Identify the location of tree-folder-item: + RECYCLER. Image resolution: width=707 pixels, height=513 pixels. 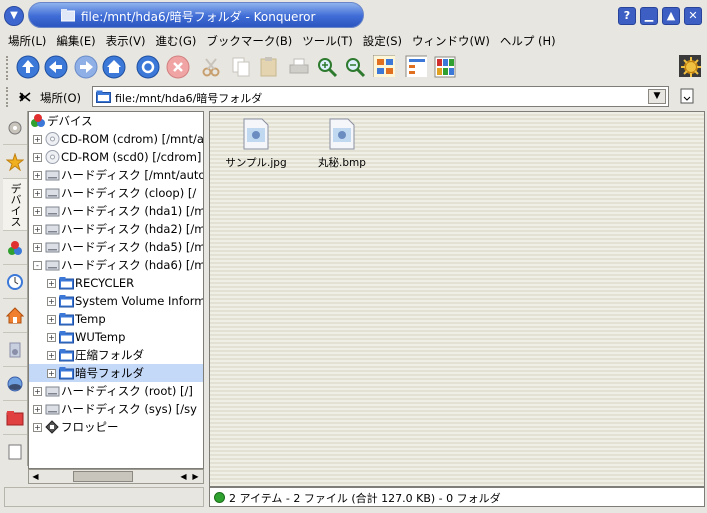
(116, 283).